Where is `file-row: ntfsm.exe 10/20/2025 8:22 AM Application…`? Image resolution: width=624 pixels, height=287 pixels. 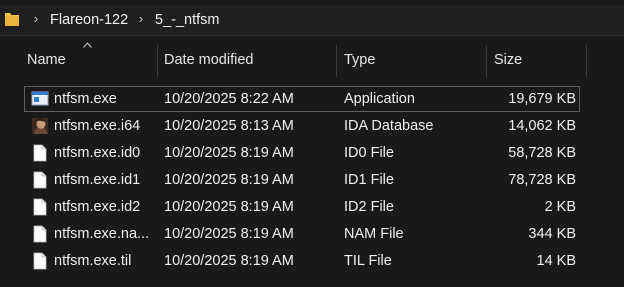
file-row: ntfsm.exe 10/20/2025 8:22 AM Application… is located at coordinates (302, 99).